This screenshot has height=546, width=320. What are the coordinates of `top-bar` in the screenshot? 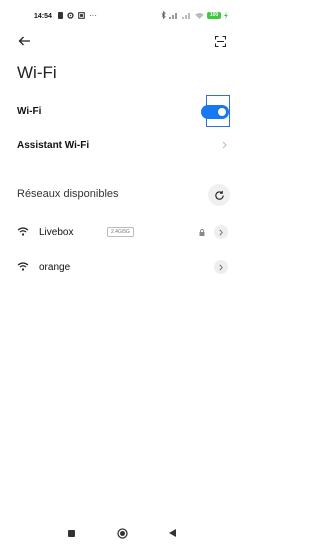 It's located at (122, 42).